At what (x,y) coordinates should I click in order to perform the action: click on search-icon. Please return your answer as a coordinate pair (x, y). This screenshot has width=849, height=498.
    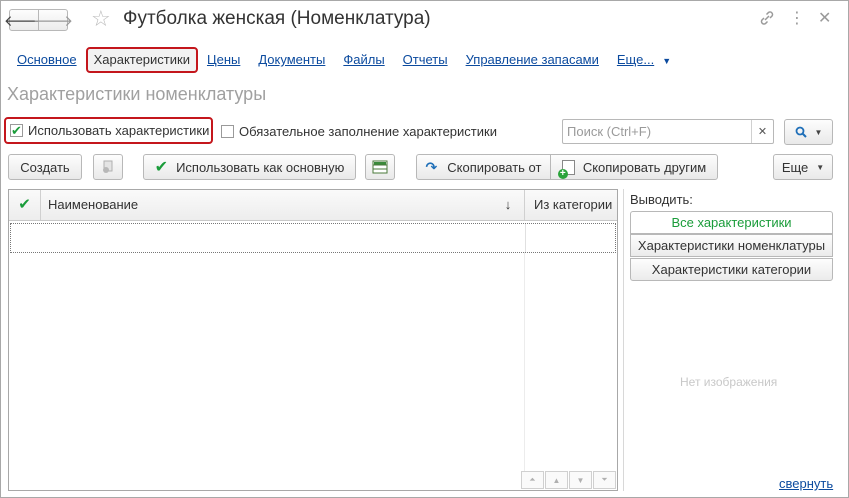
    Looking at the image, I should click on (801, 132).